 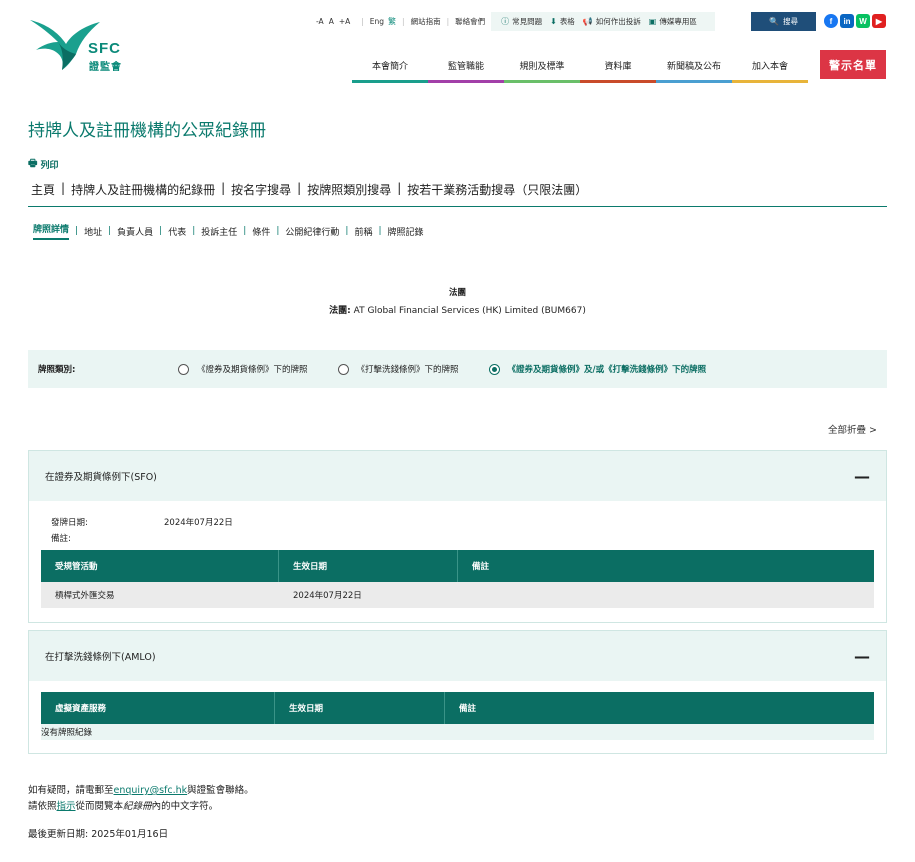 What do you see at coordinates (542, 66) in the screenshot?
I see `nav-rules-standards: 規則及標準` at bounding box center [542, 66].